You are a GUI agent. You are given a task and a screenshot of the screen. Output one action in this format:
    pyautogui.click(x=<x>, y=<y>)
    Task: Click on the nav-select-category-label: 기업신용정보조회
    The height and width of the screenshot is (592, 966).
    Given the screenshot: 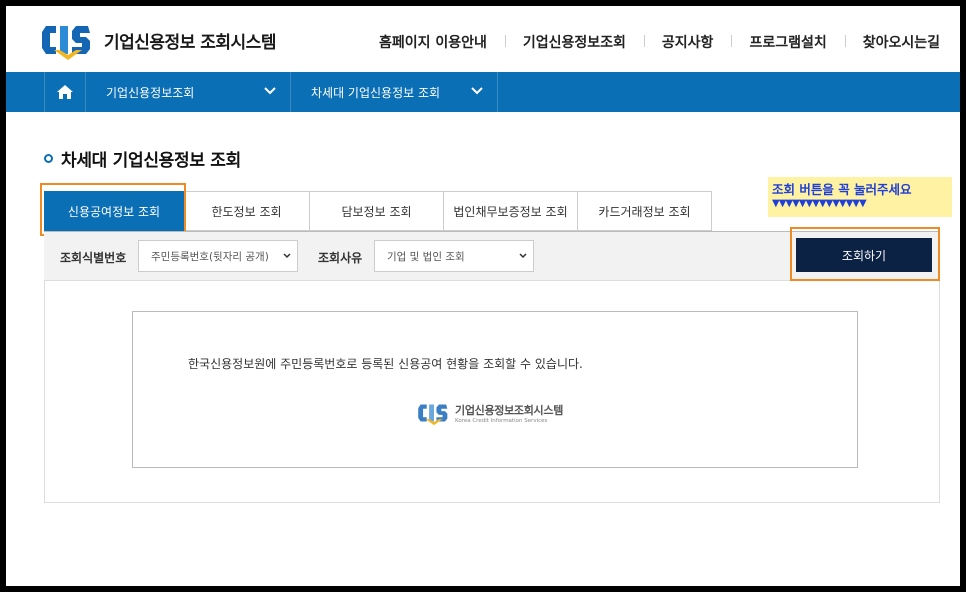 What is the action you would take?
    pyautogui.click(x=150, y=92)
    